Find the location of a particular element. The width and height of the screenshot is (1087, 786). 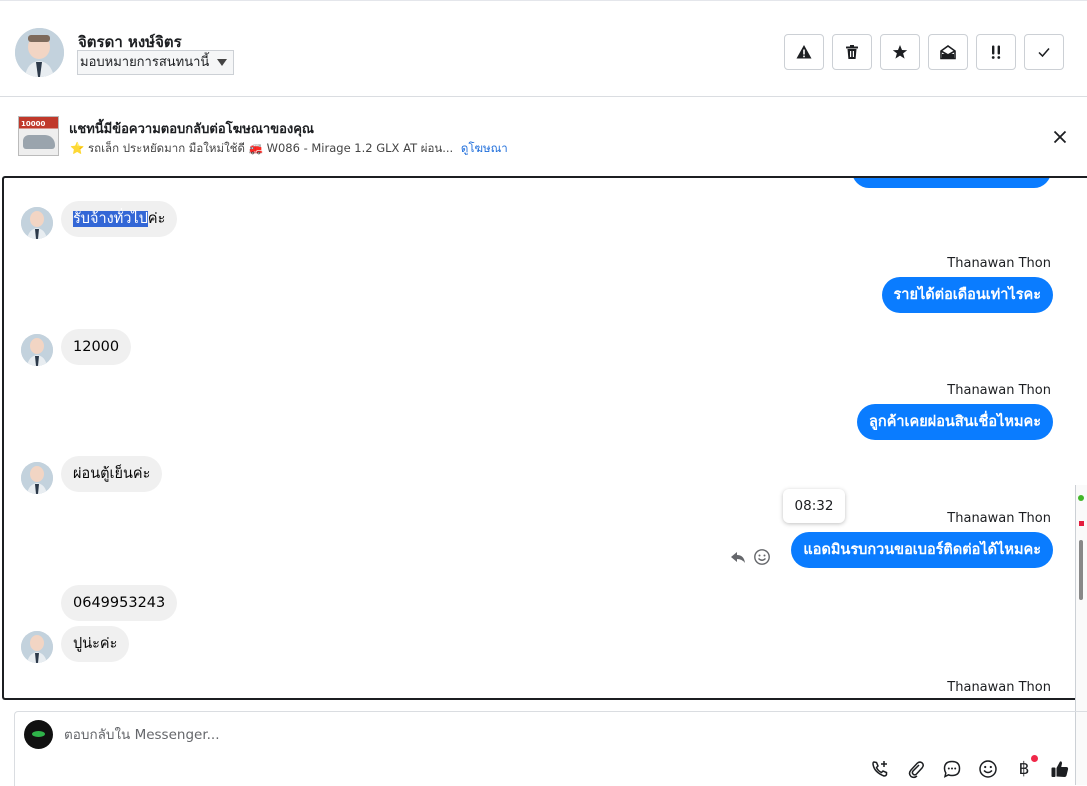

like-button is located at coordinates (1060, 769).